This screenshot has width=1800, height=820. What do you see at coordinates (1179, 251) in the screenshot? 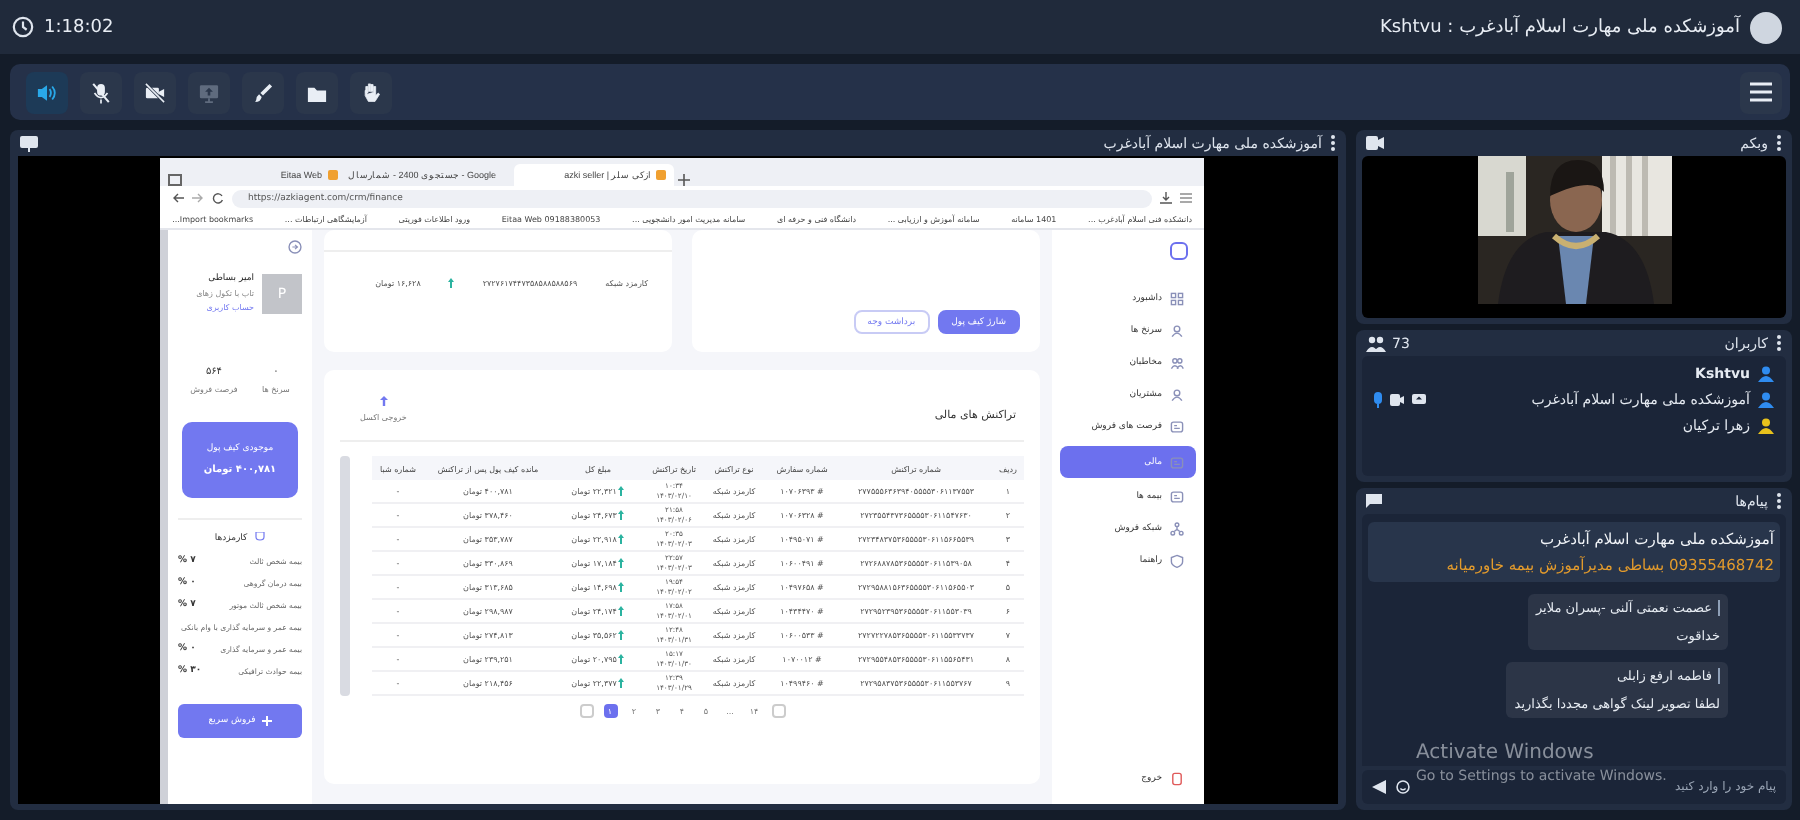
I see `logo-icon` at bounding box center [1179, 251].